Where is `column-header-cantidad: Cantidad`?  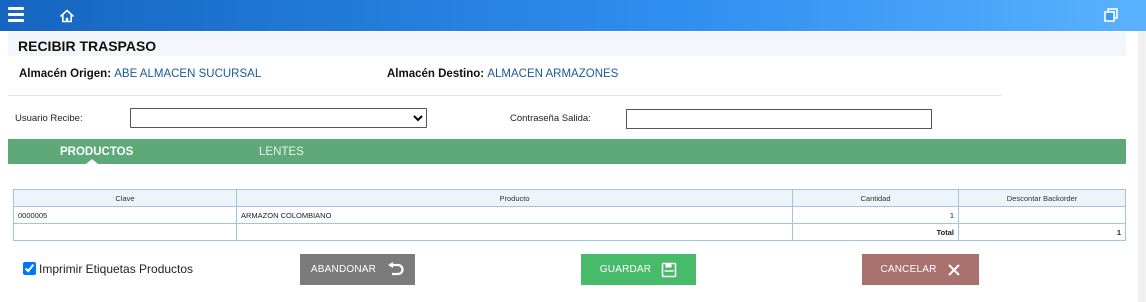 column-header-cantidad: Cantidad is located at coordinates (875, 198).